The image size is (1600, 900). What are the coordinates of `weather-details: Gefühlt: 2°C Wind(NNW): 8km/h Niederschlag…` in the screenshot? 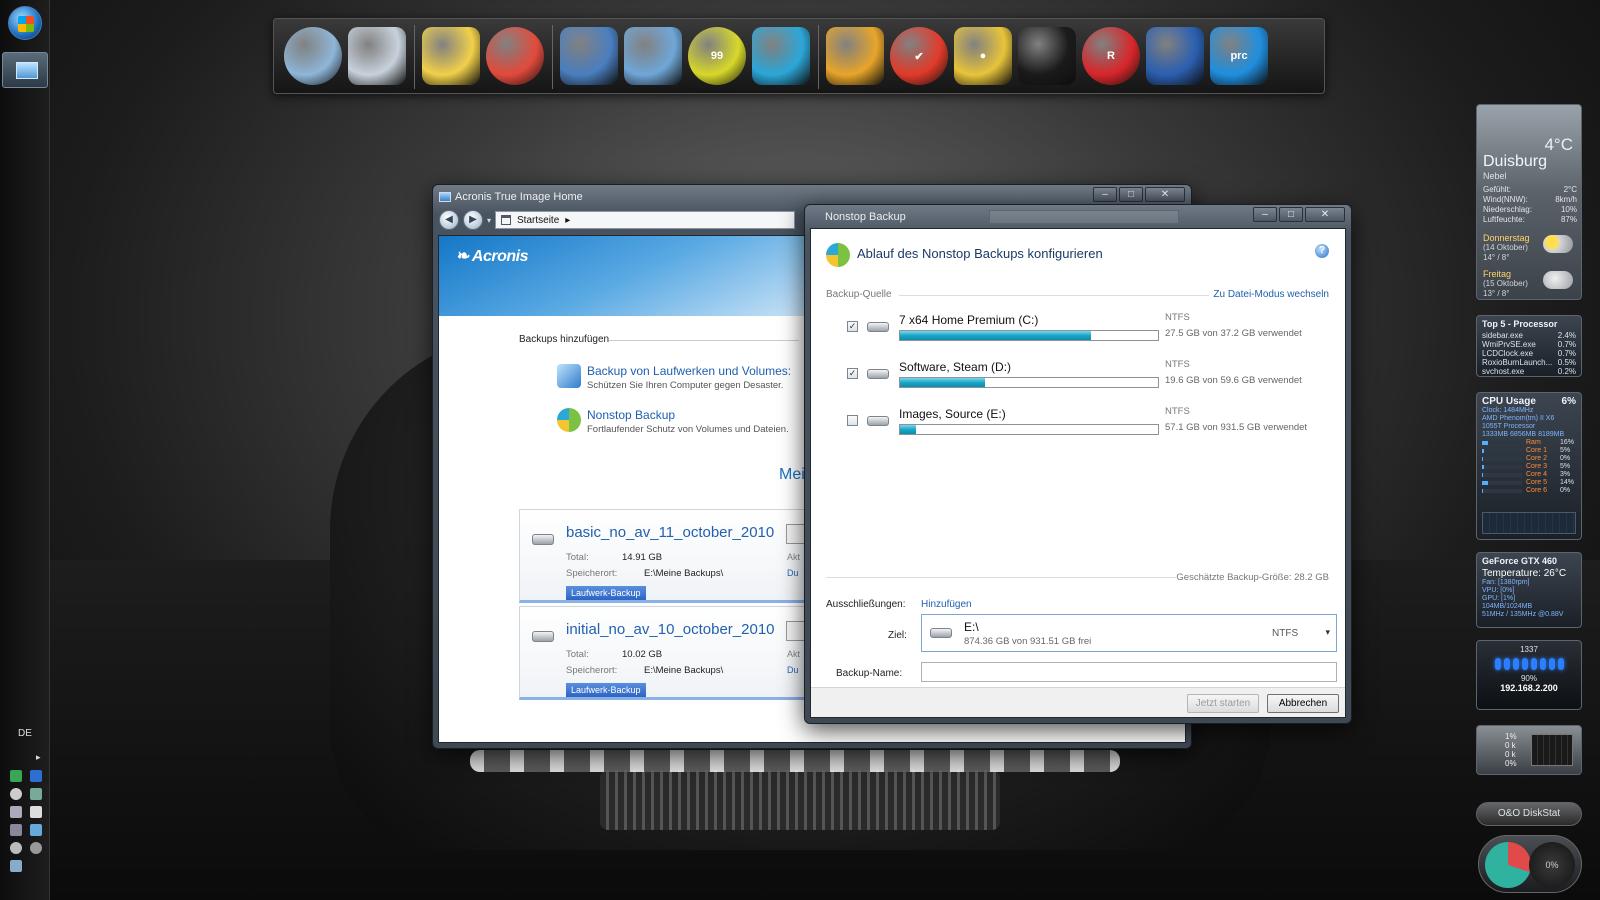 It's located at (1530, 205).